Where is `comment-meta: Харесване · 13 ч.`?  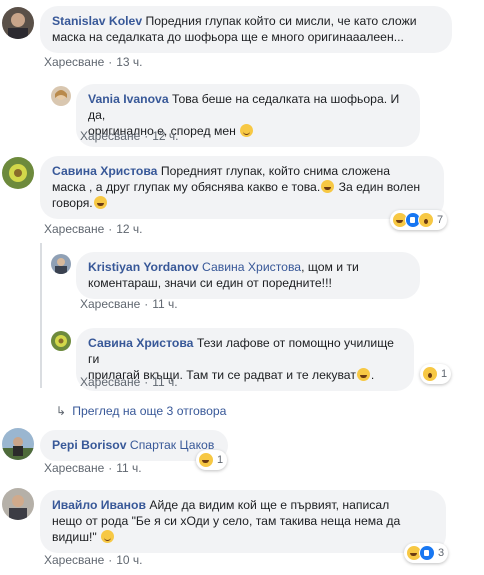 comment-meta: Харесване · 13 ч. is located at coordinates (93, 62).